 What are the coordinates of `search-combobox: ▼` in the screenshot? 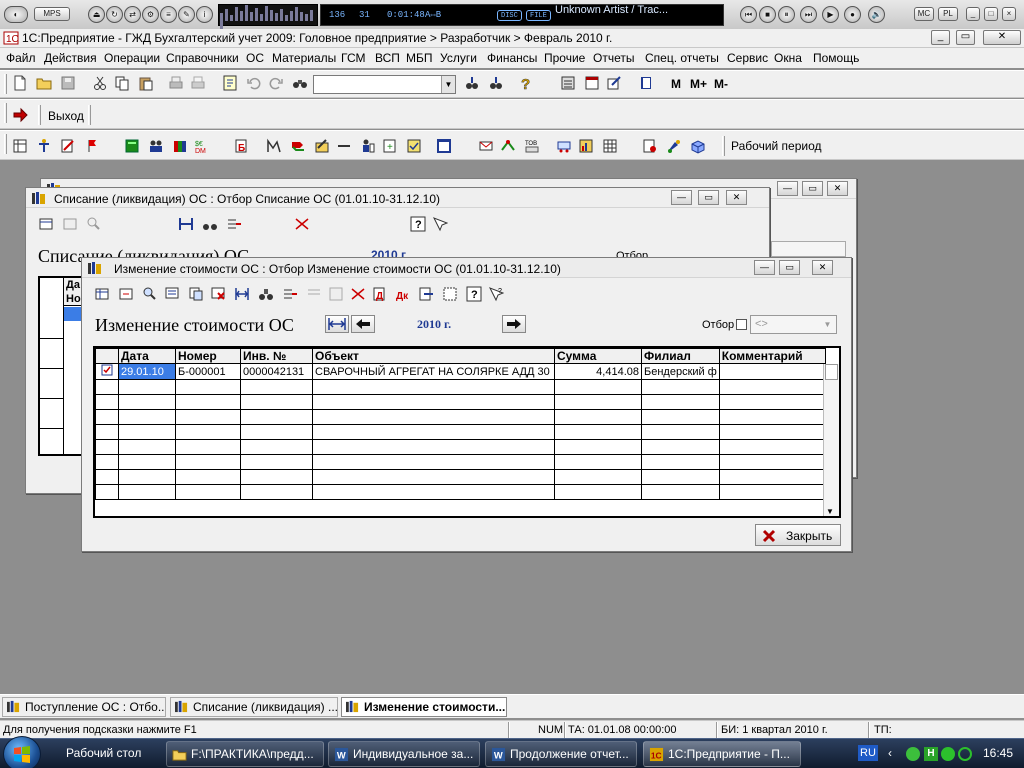 It's located at (384, 84).